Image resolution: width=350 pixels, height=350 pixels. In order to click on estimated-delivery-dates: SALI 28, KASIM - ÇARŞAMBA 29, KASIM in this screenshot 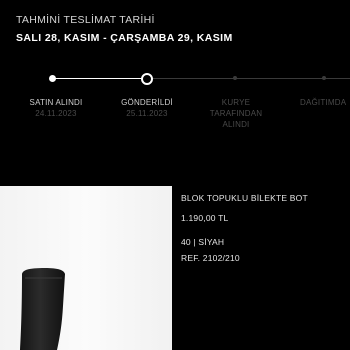, I will do `click(124, 38)`.